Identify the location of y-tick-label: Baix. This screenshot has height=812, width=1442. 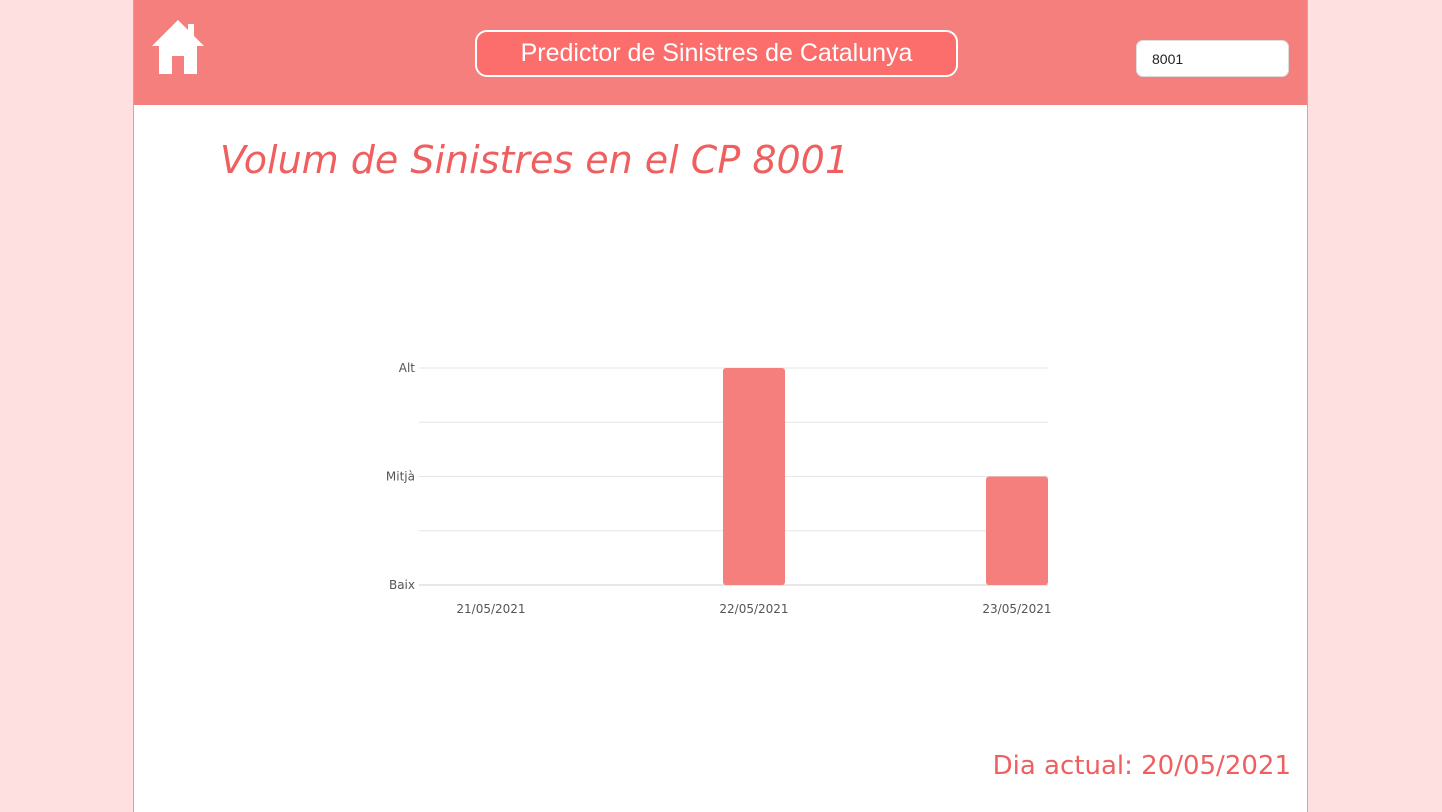
(402, 585).